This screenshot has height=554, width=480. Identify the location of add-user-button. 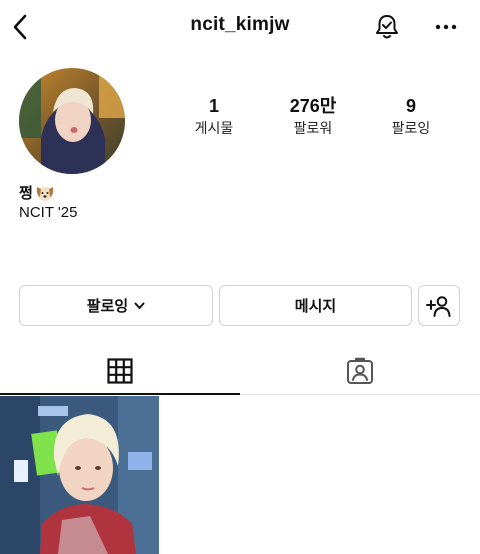
(439, 305).